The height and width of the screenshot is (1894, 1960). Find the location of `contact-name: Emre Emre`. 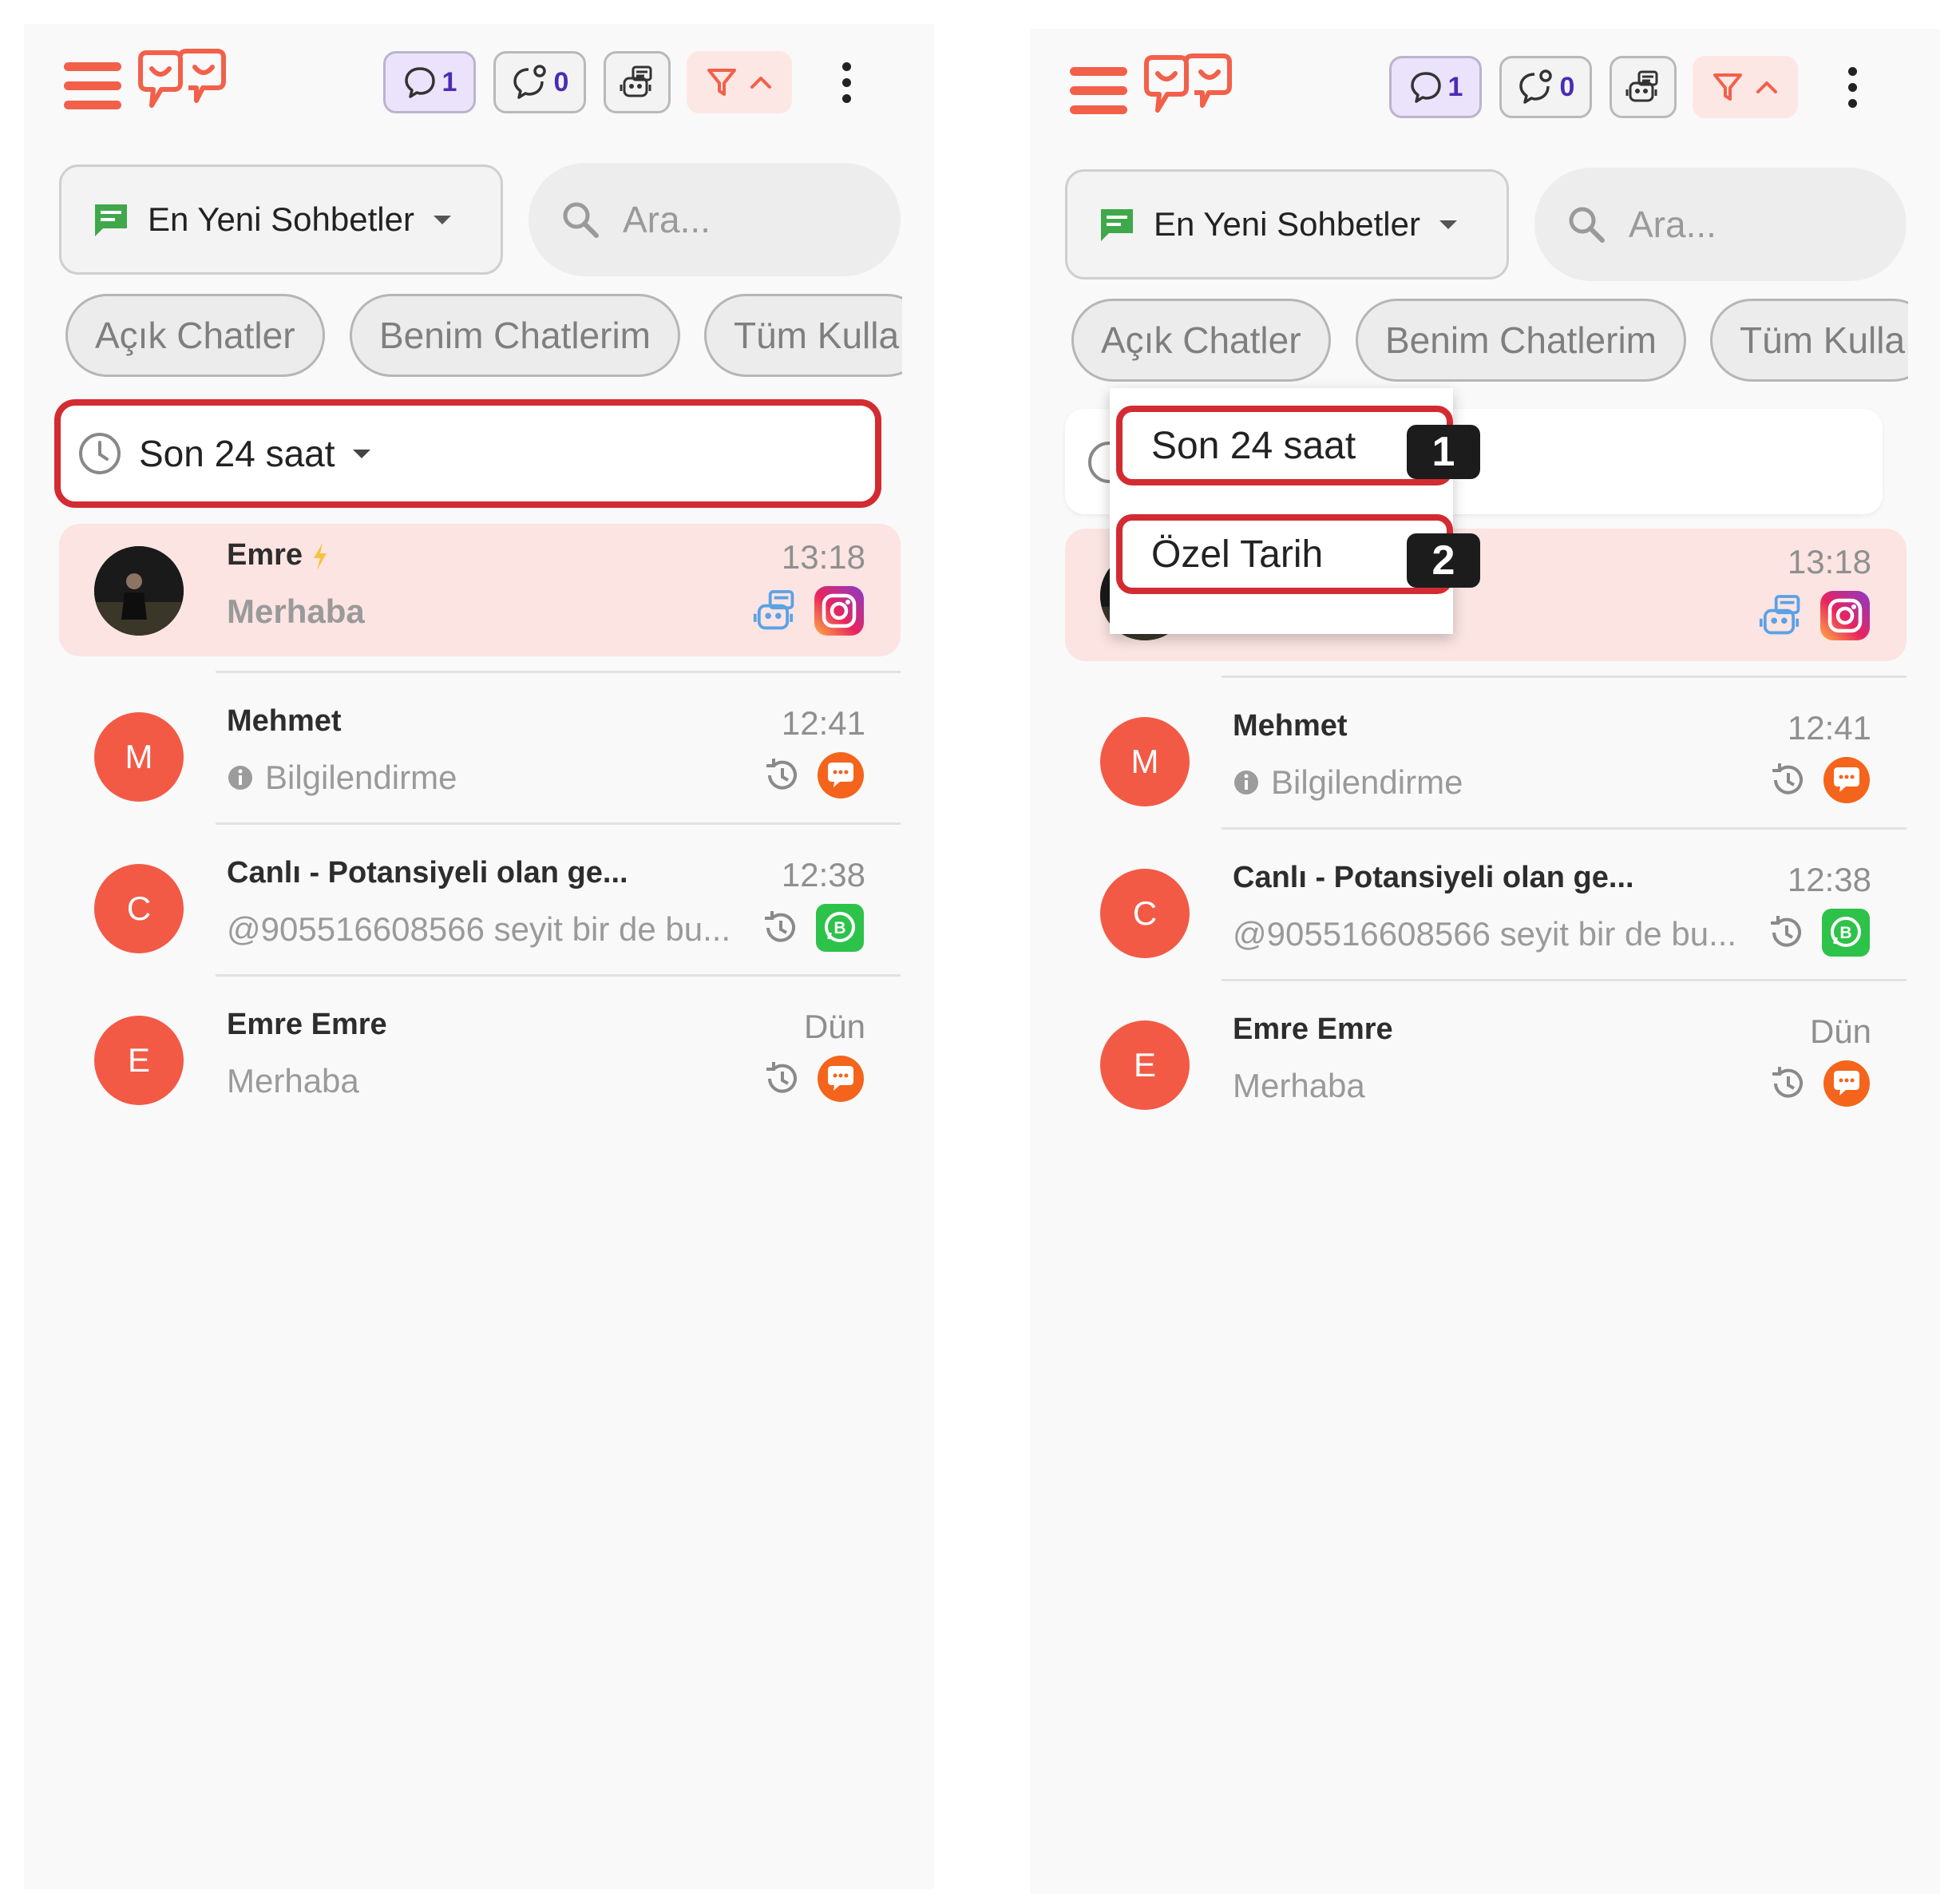

contact-name: Emre Emre is located at coordinates (1313, 1029).